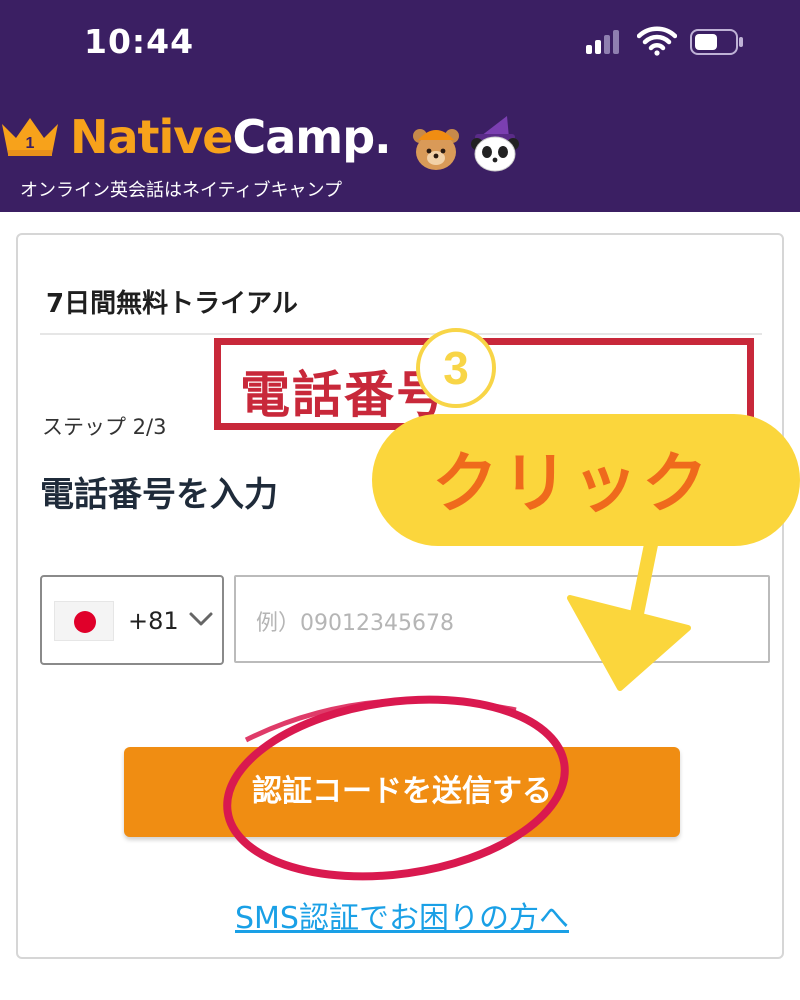 The image size is (800, 1000). Describe the element at coordinates (153, 621) in the screenshot. I see `country-dial-code: +81` at that location.